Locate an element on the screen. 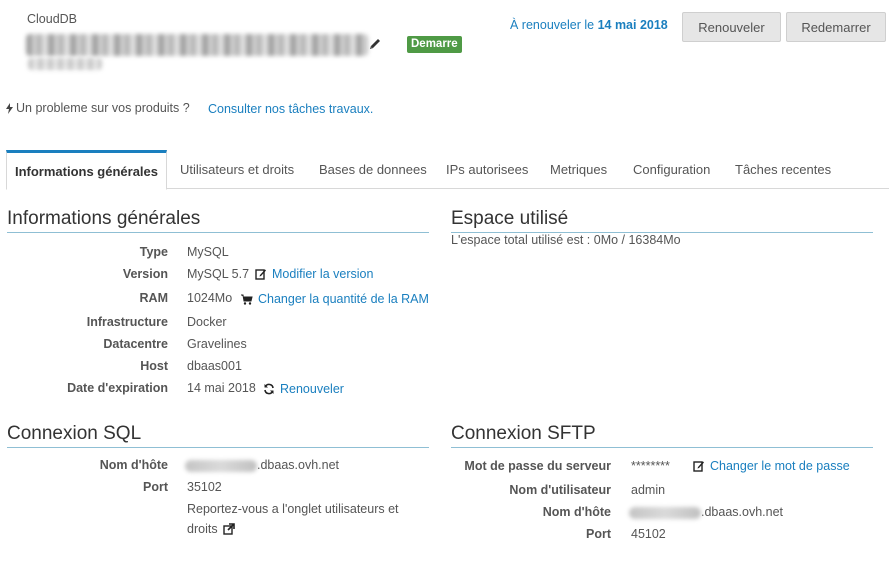 This screenshot has width=889, height=562. works-link: Consulter nos tâches travaux. is located at coordinates (290, 109).